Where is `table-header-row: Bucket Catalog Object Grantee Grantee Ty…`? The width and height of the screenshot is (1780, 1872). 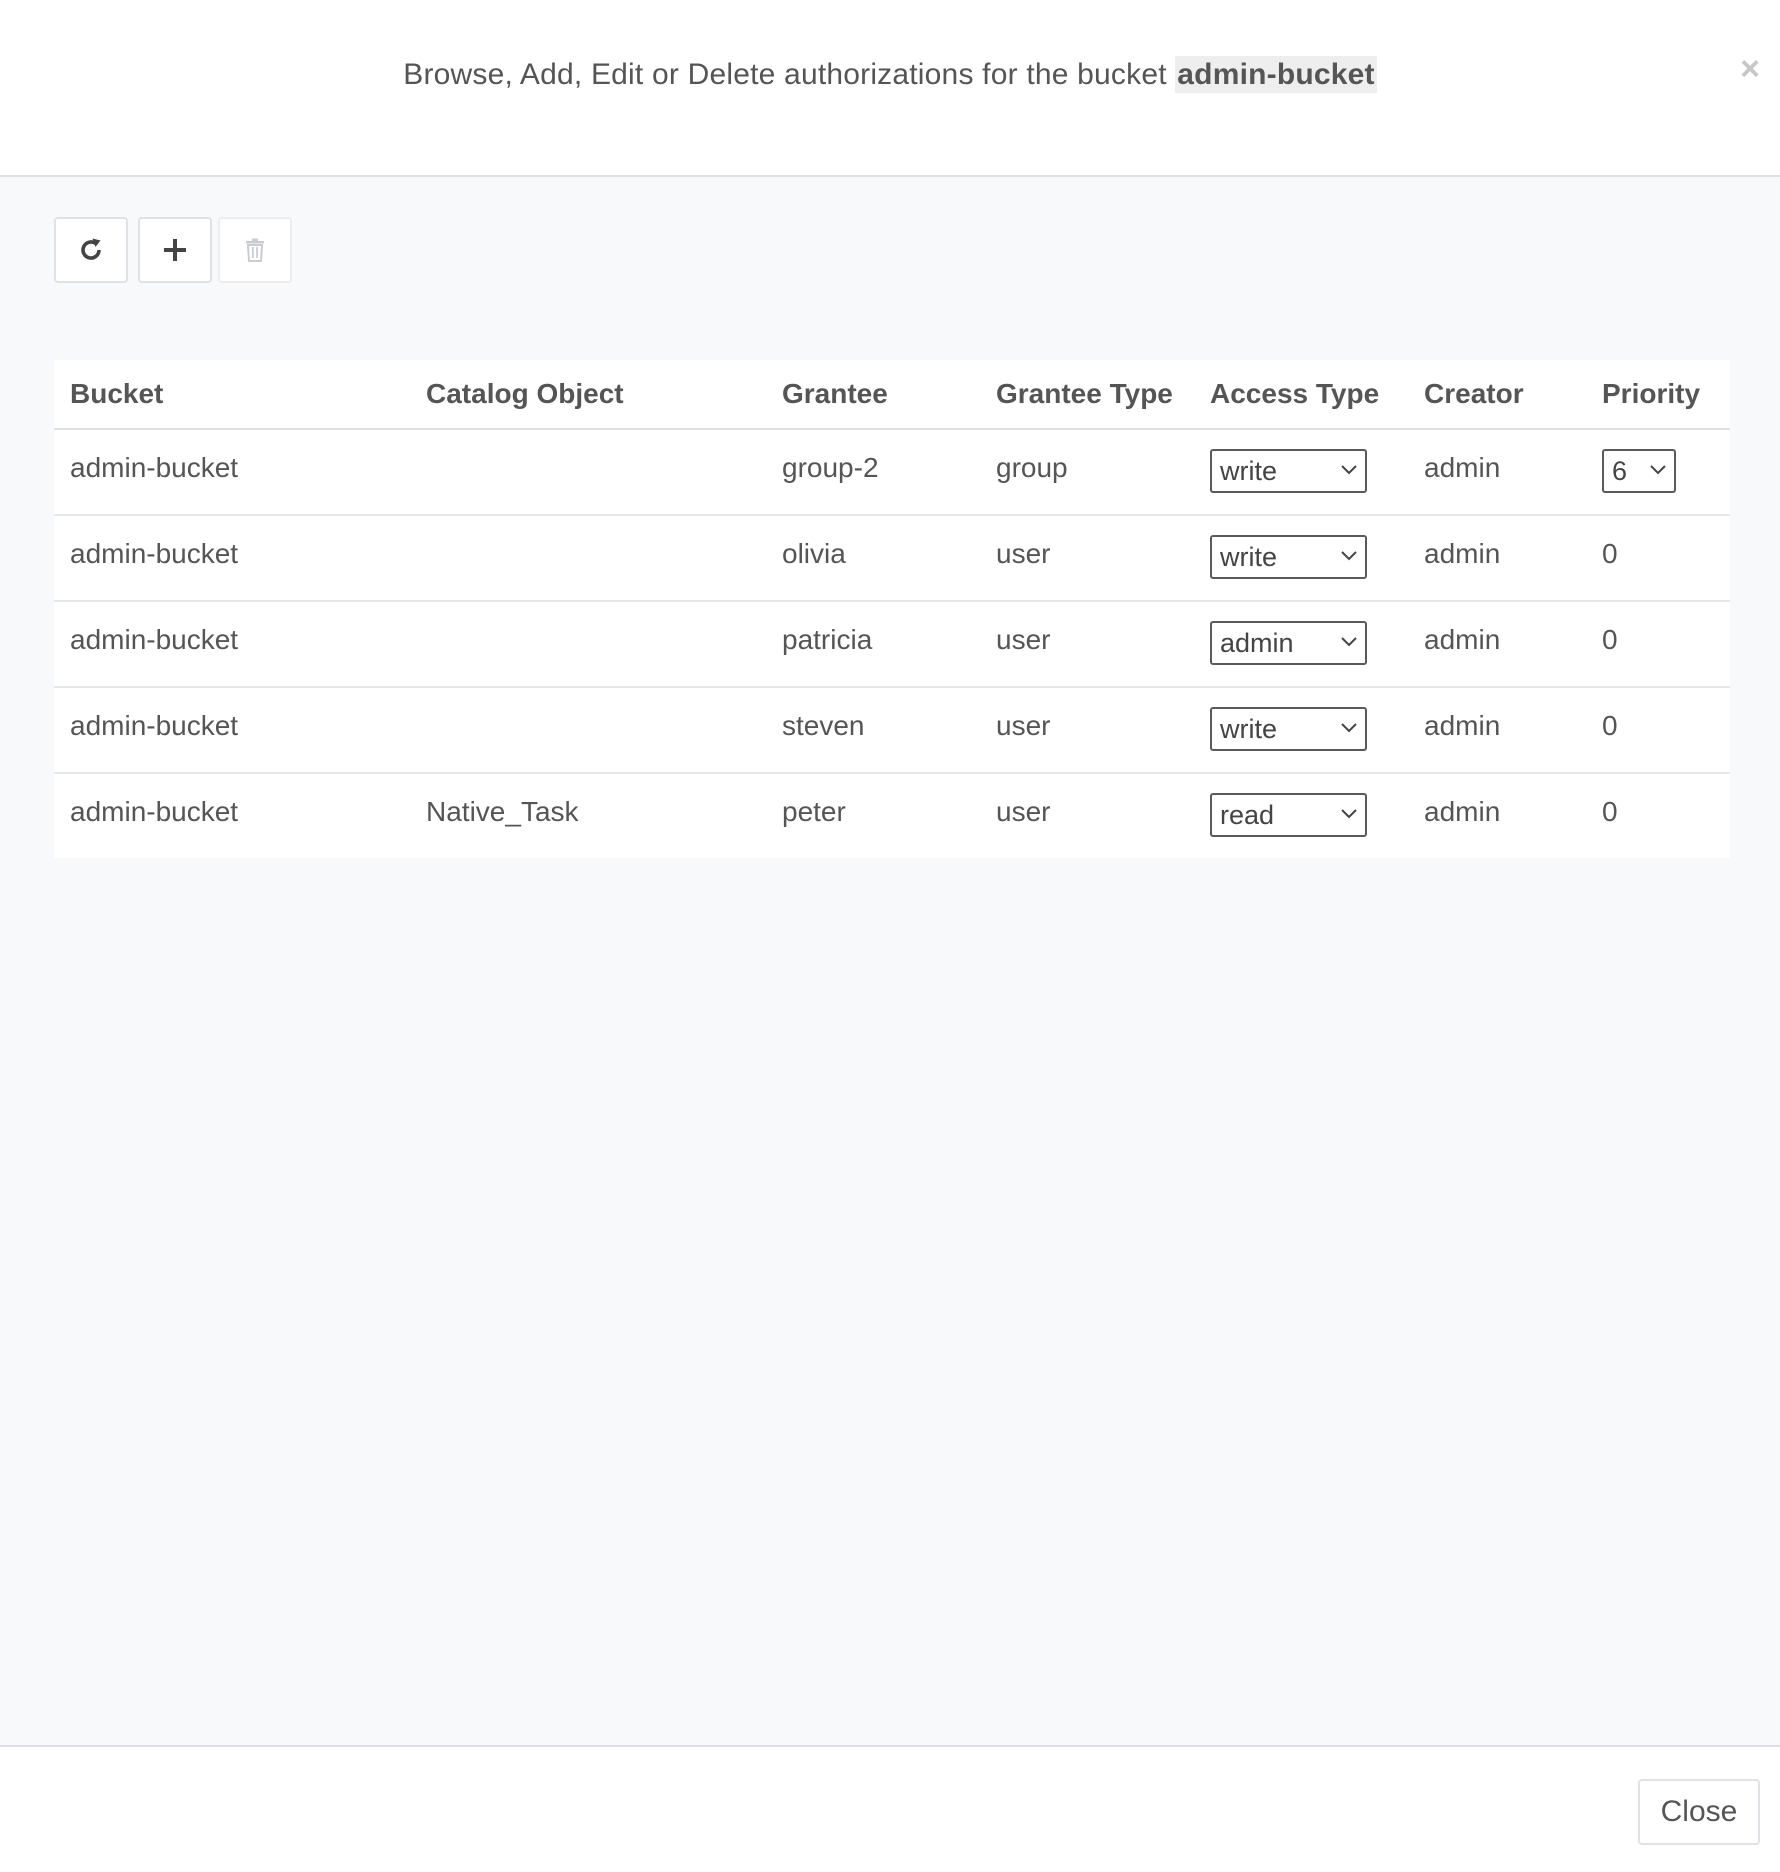
table-header-row: Bucket Catalog Object Grantee Grantee Ty… is located at coordinates (892, 395).